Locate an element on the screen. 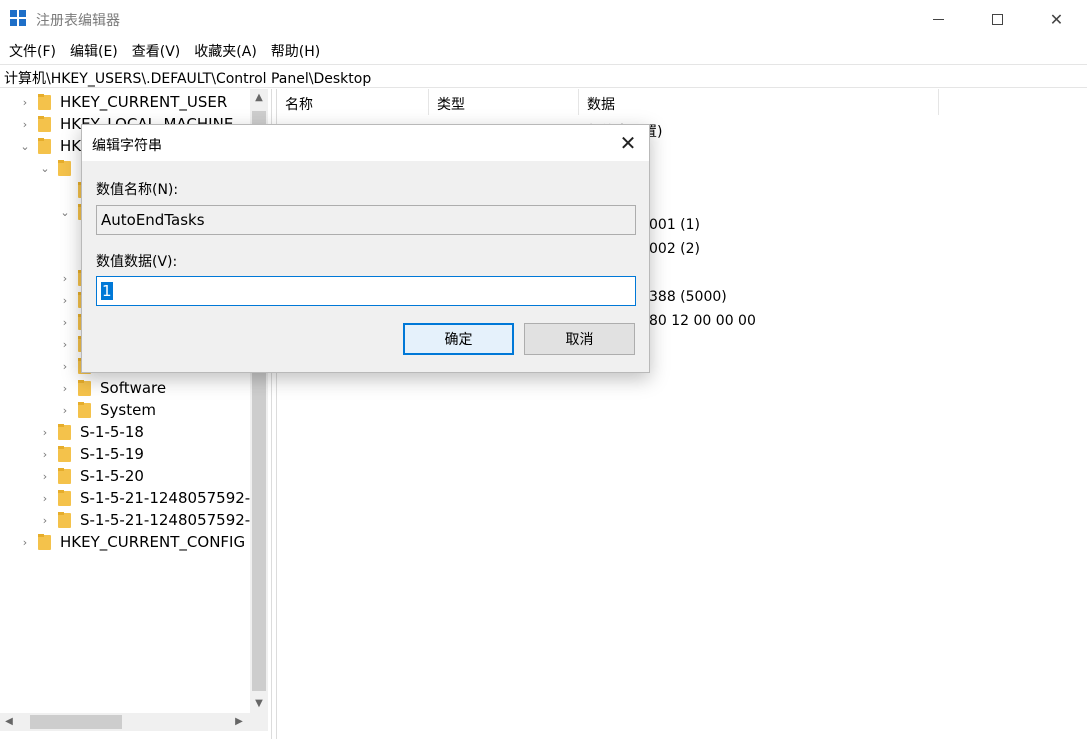 The height and width of the screenshot is (739, 1087). menu-favorites: 收藏夹(A) is located at coordinates (225, 50).